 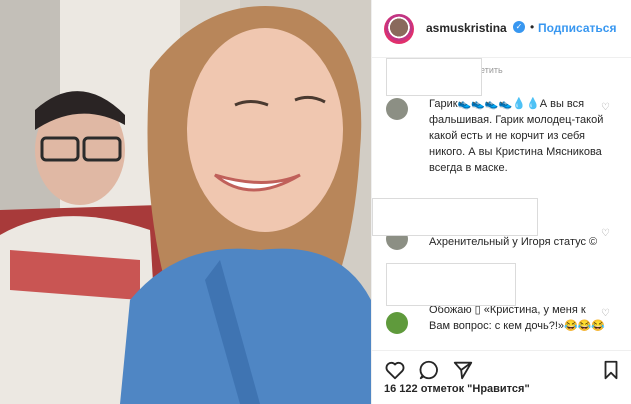 What do you see at coordinates (399, 29) in the screenshot?
I see `avatar` at bounding box center [399, 29].